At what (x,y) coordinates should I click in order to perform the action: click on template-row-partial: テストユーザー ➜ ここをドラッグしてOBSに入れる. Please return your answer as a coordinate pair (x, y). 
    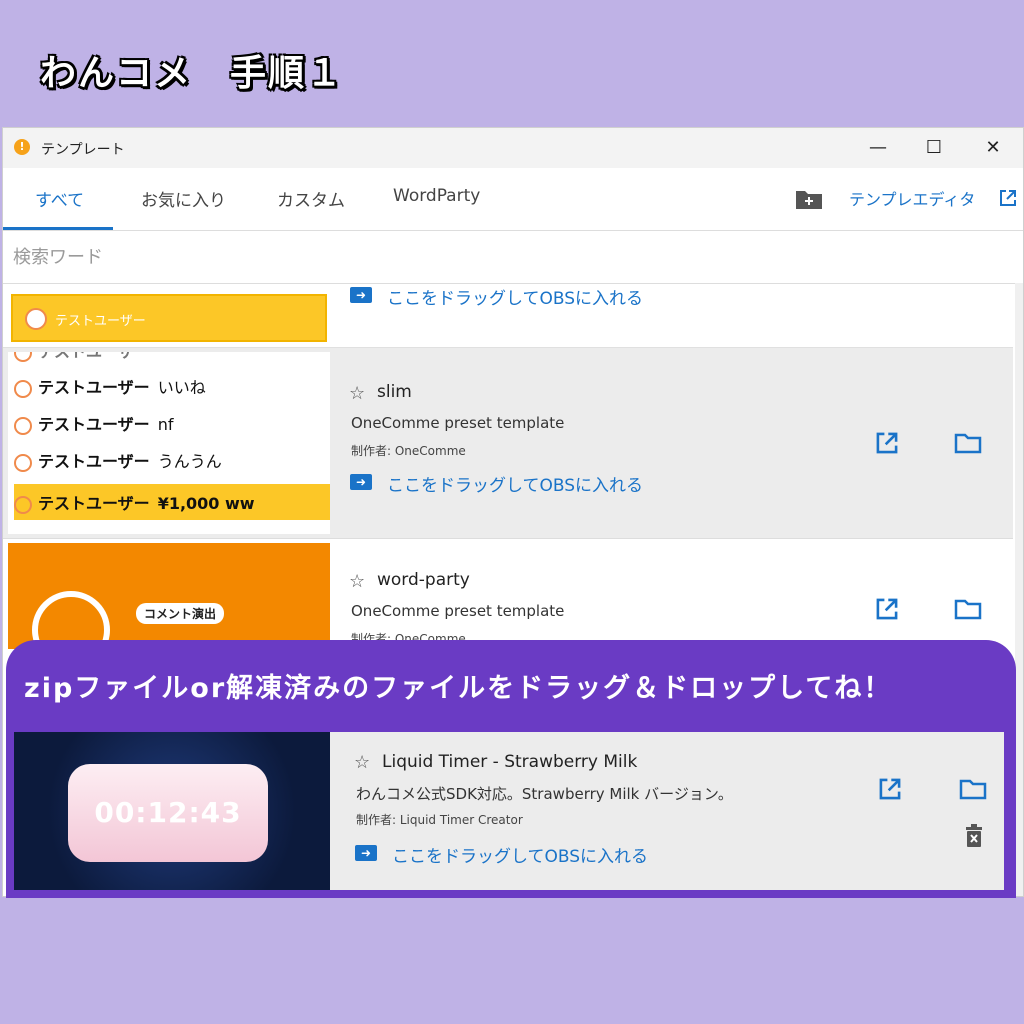
    Looking at the image, I should click on (508, 316).